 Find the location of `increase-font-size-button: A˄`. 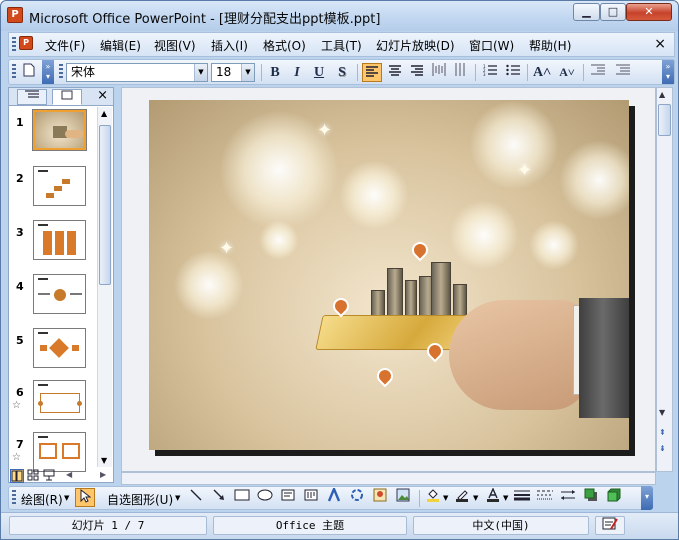

increase-font-size-button: A˄ is located at coordinates (542, 72).